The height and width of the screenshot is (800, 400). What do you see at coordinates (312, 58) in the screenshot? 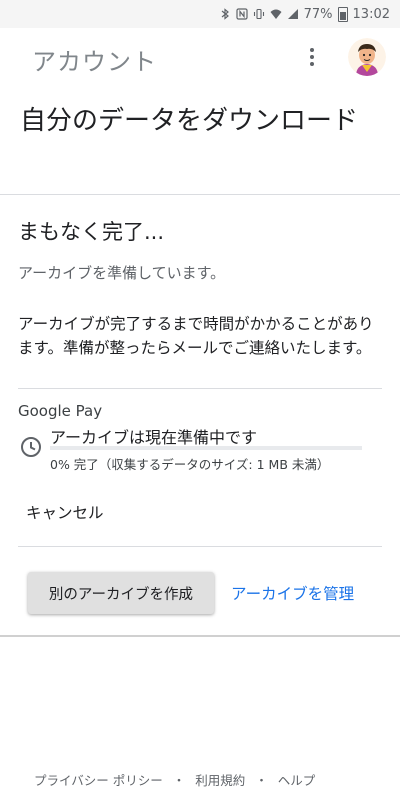
I see `more-vert-icon` at bounding box center [312, 58].